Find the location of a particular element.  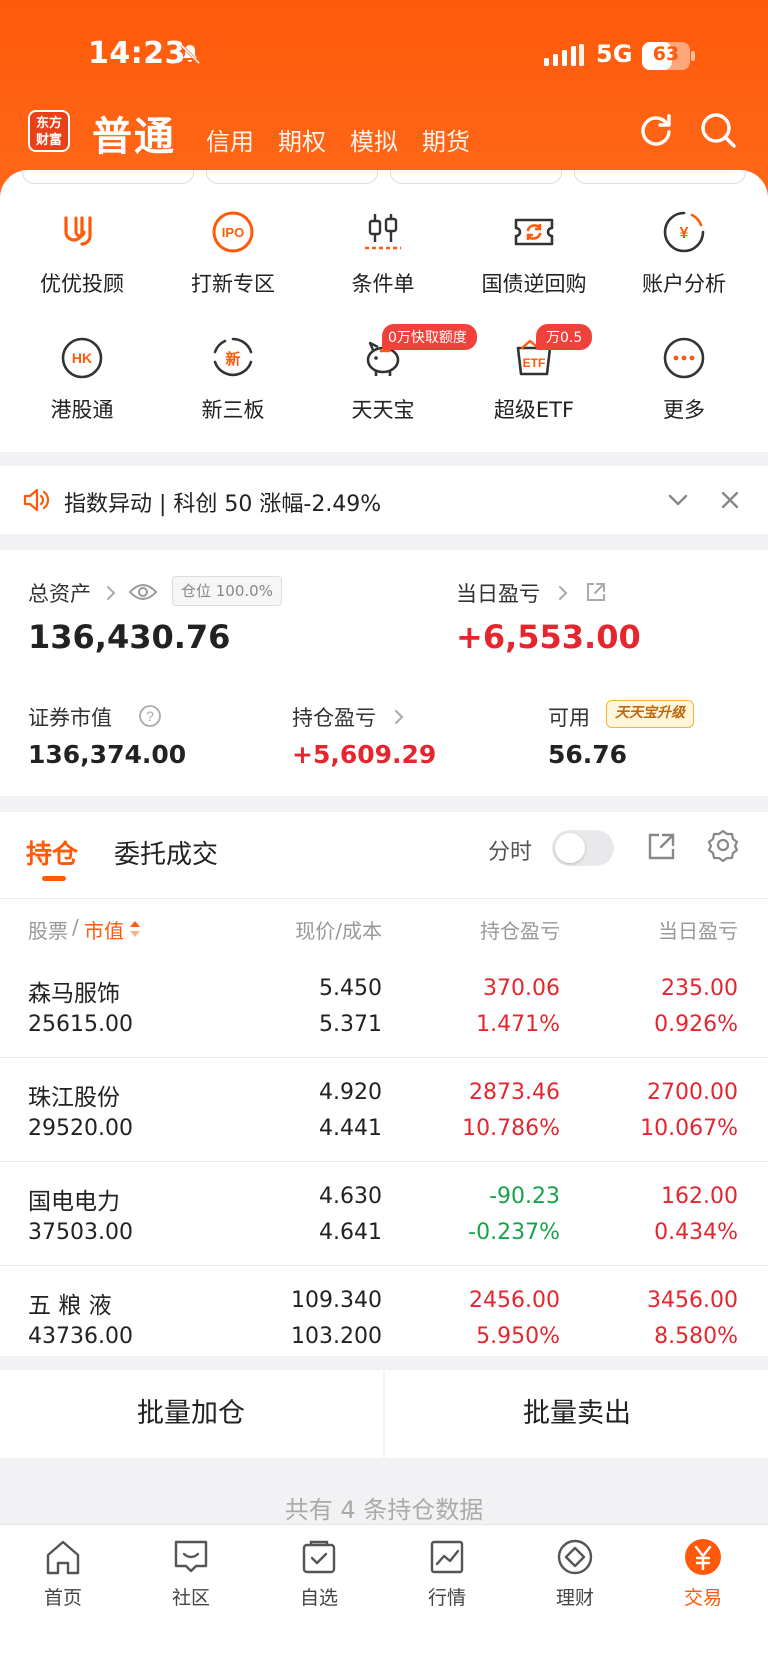

help-icon: ? is located at coordinates (150, 716).